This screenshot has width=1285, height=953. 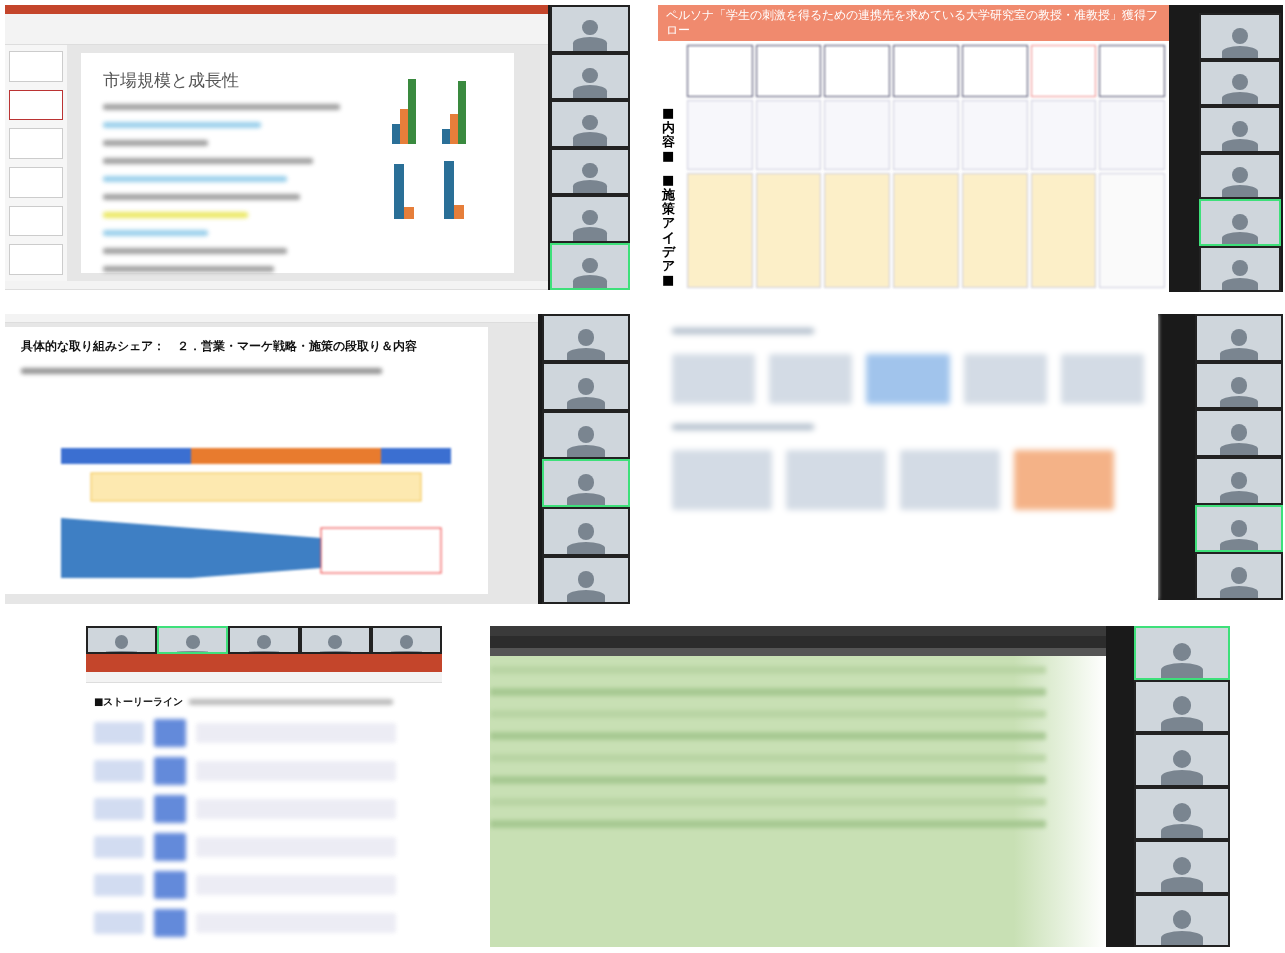 What do you see at coordinates (171, 80) in the screenshot?
I see `slide-title: 市場規模と成長性` at bounding box center [171, 80].